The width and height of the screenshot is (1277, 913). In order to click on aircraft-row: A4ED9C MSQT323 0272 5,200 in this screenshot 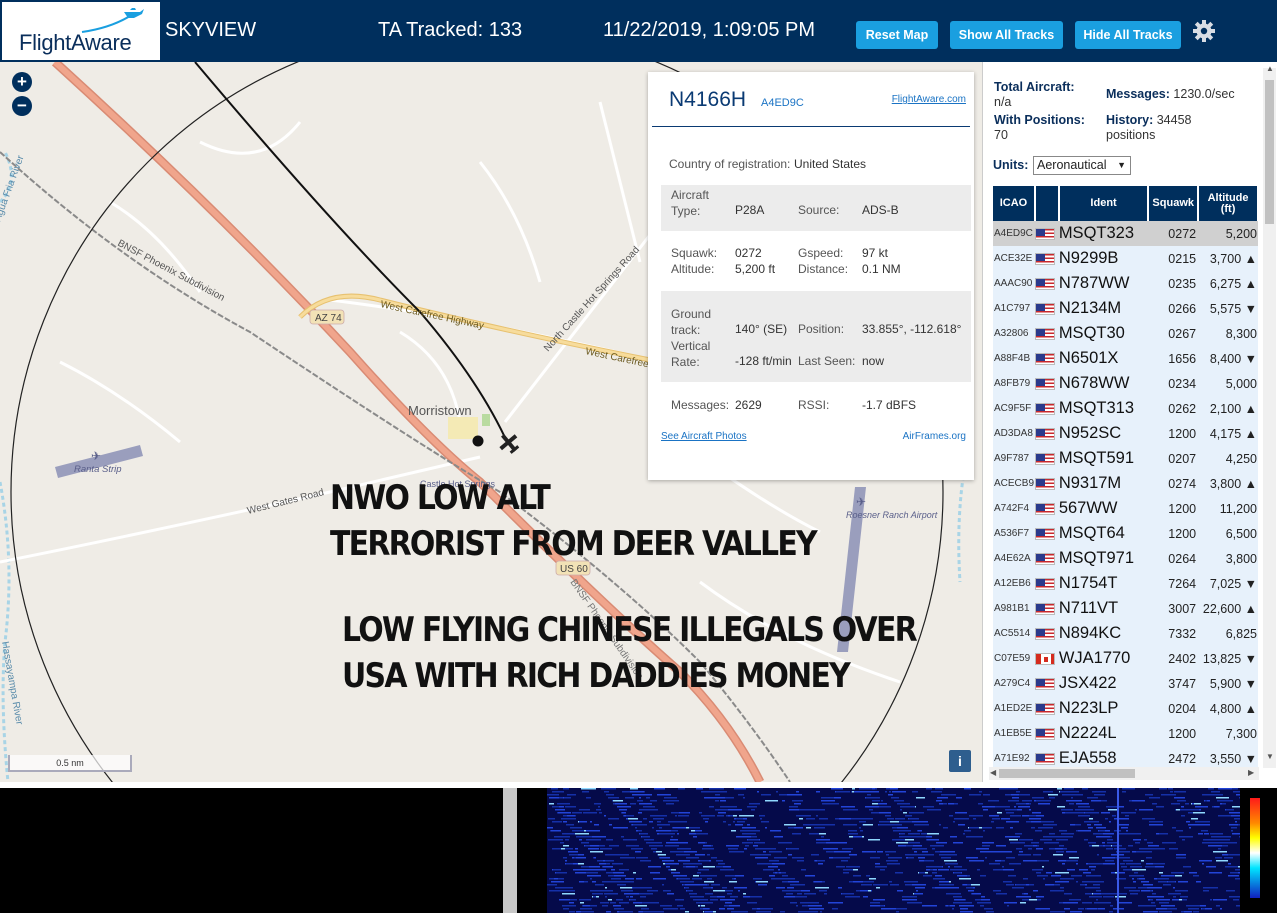, I will do `click(1125, 233)`.